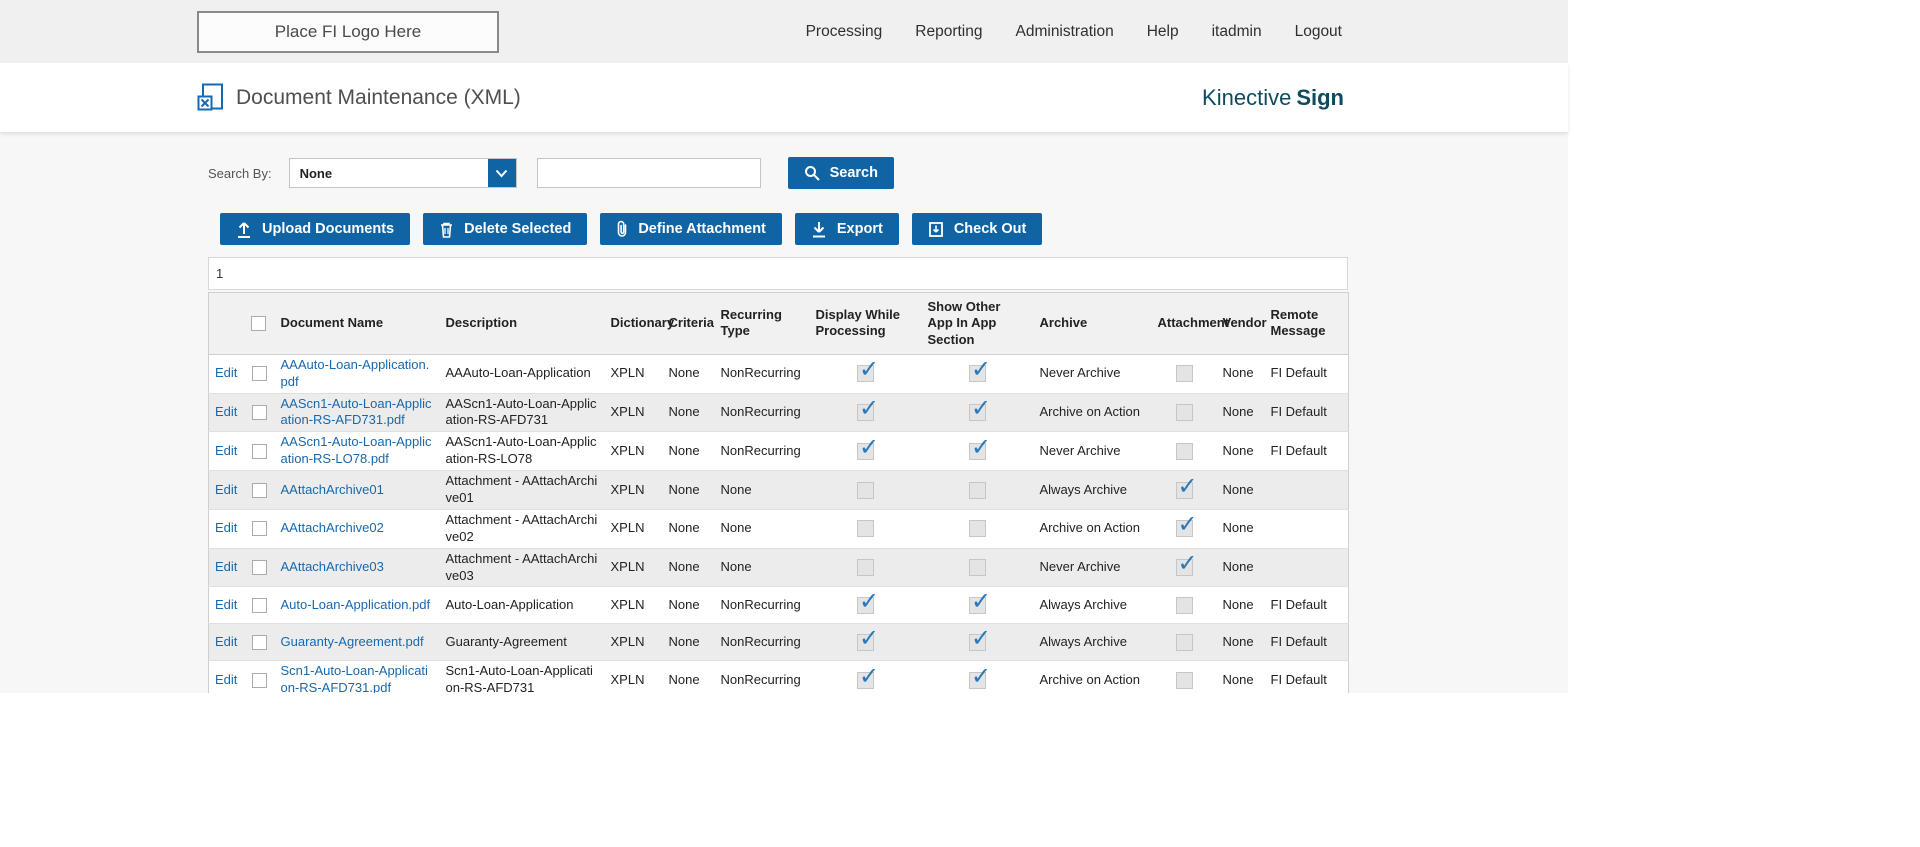  I want to click on nav-processing: Processing, so click(844, 32).